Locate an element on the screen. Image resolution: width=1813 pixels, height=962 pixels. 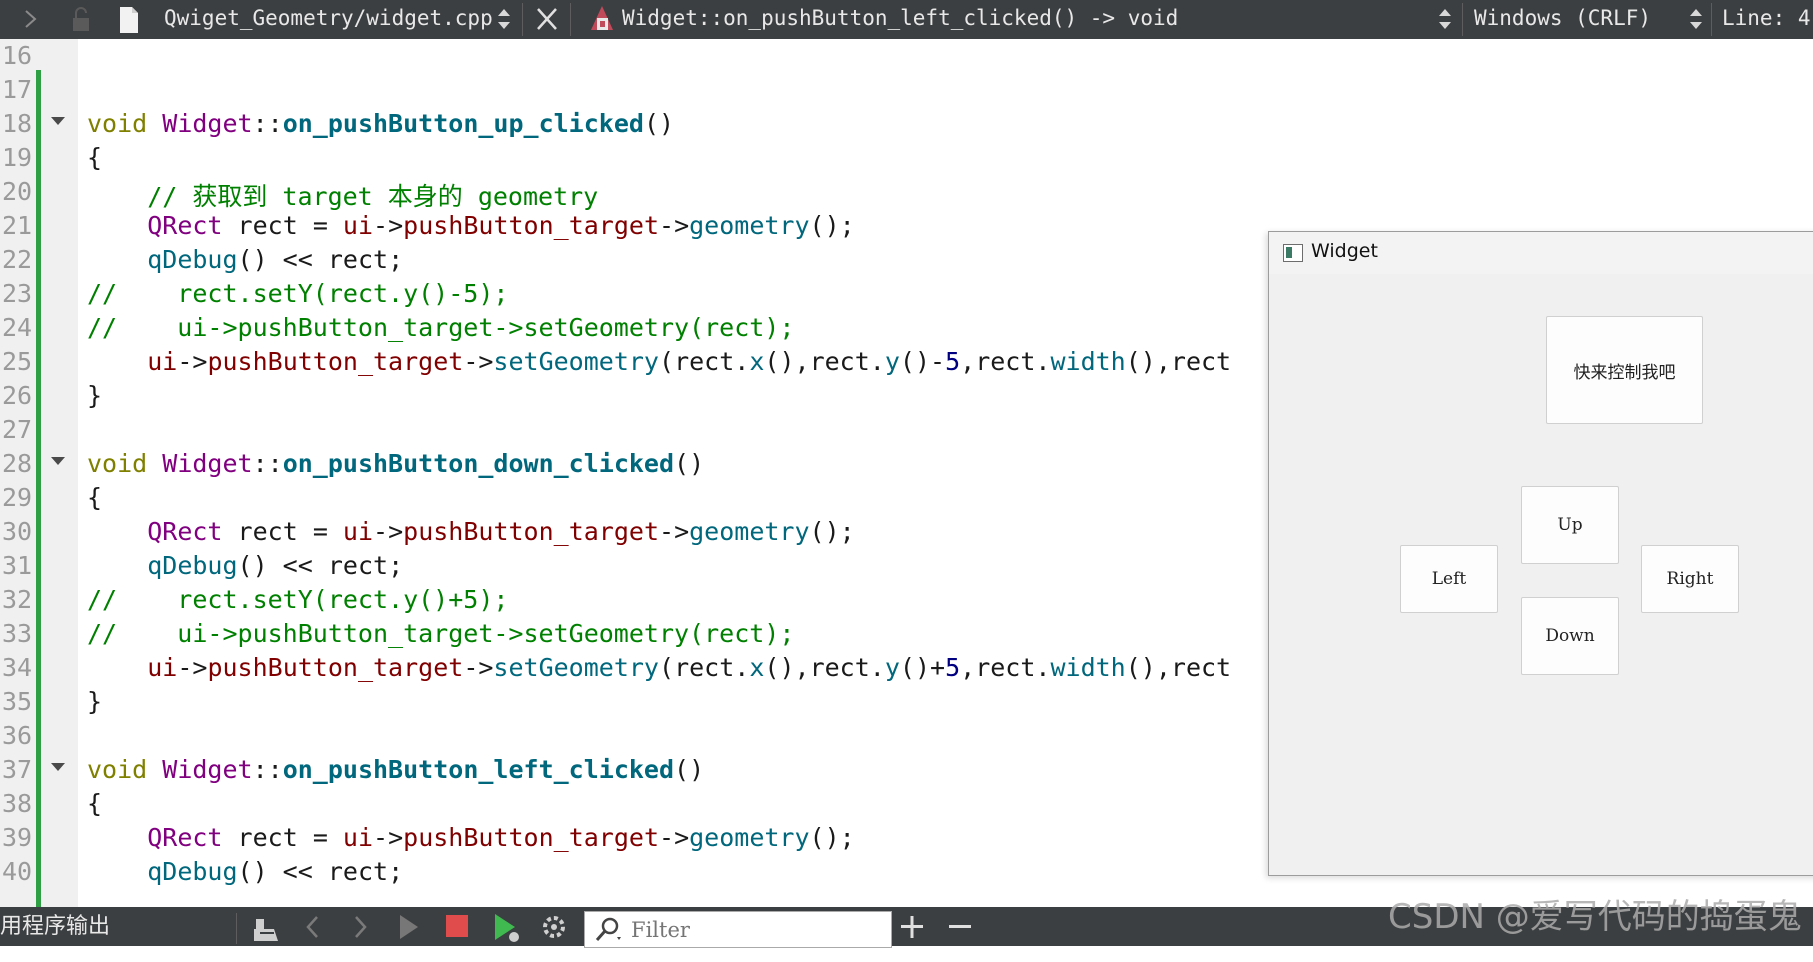
rerun-icon is located at coordinates (409, 926).